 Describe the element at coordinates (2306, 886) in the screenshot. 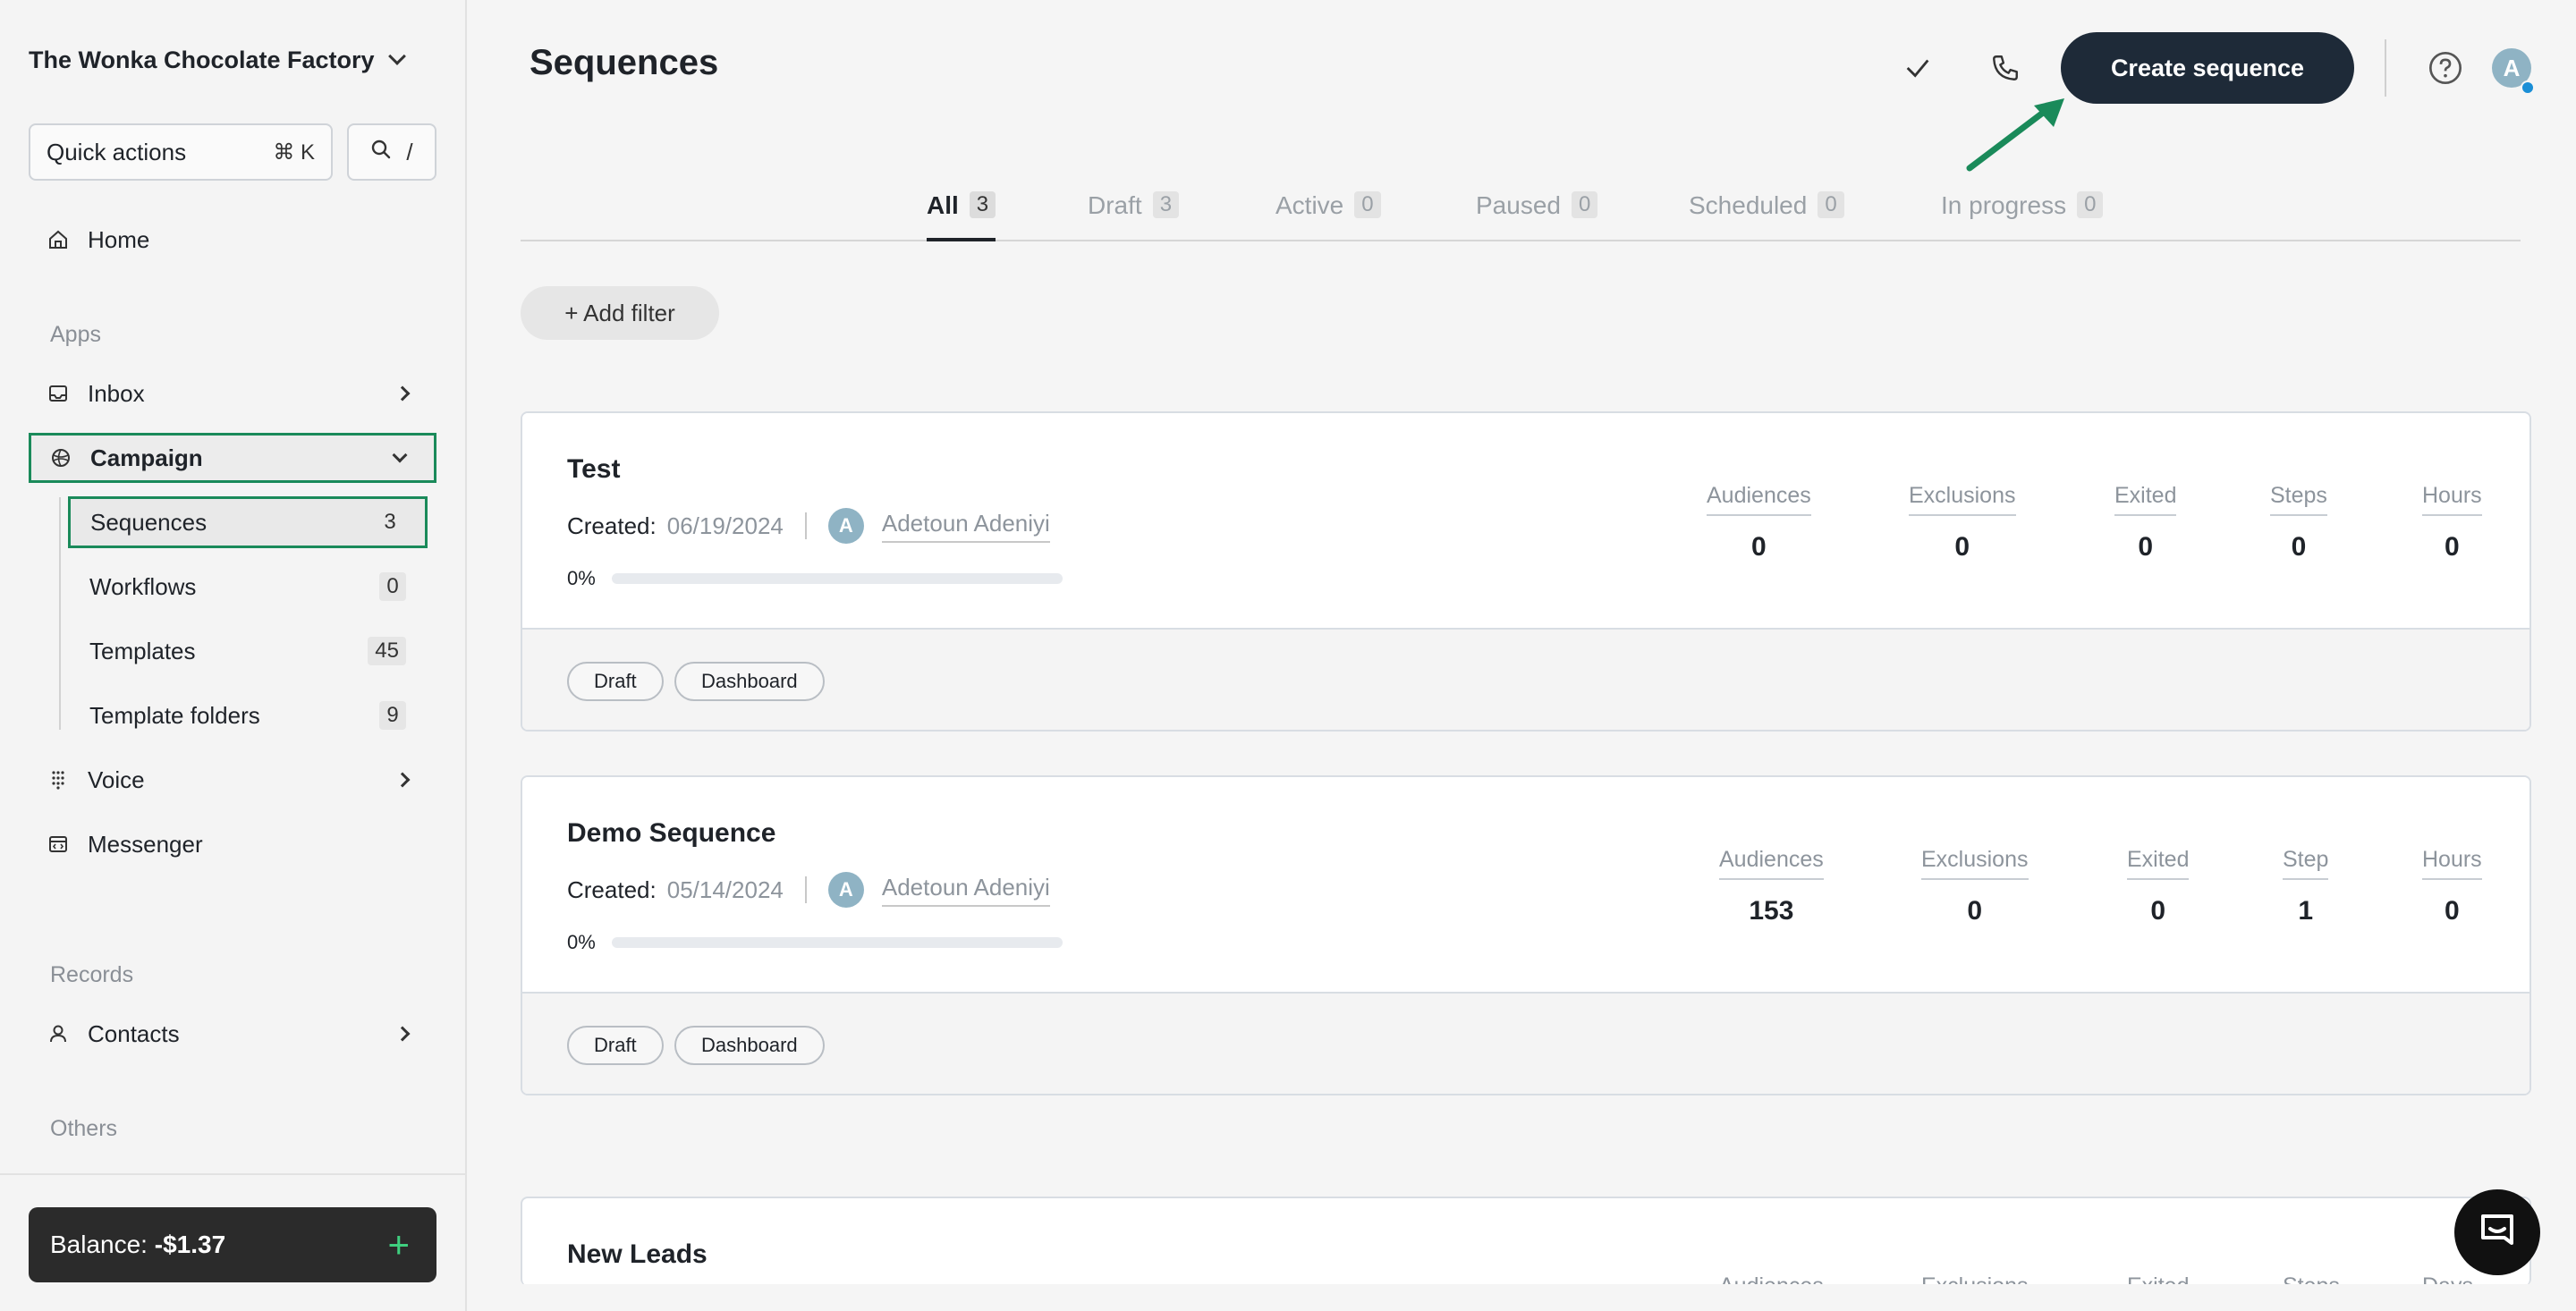

I see `stat-step: Step 1` at that location.